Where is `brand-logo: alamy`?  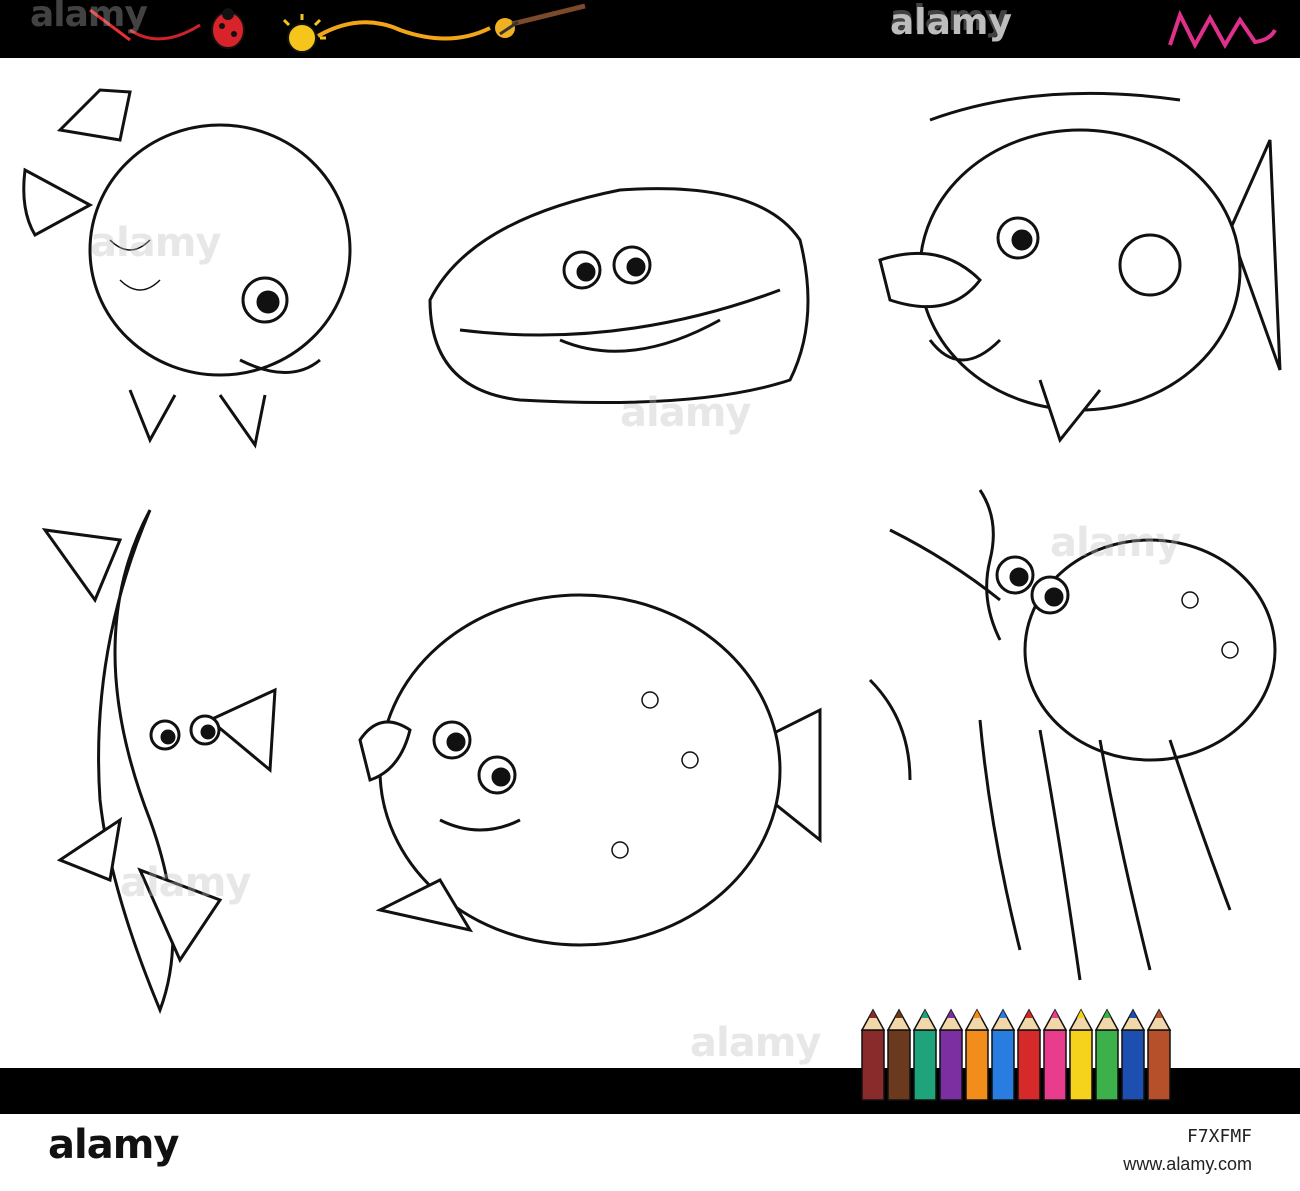 brand-logo: alamy is located at coordinates (113, 1145).